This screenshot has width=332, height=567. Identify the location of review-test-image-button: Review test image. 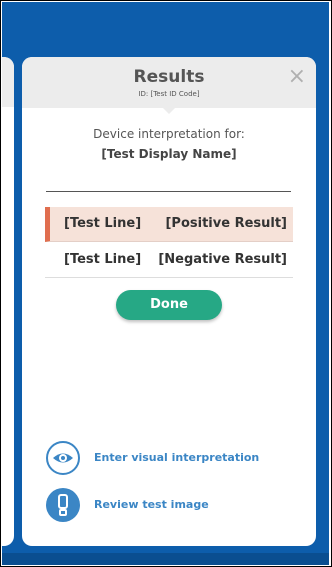
(176, 506).